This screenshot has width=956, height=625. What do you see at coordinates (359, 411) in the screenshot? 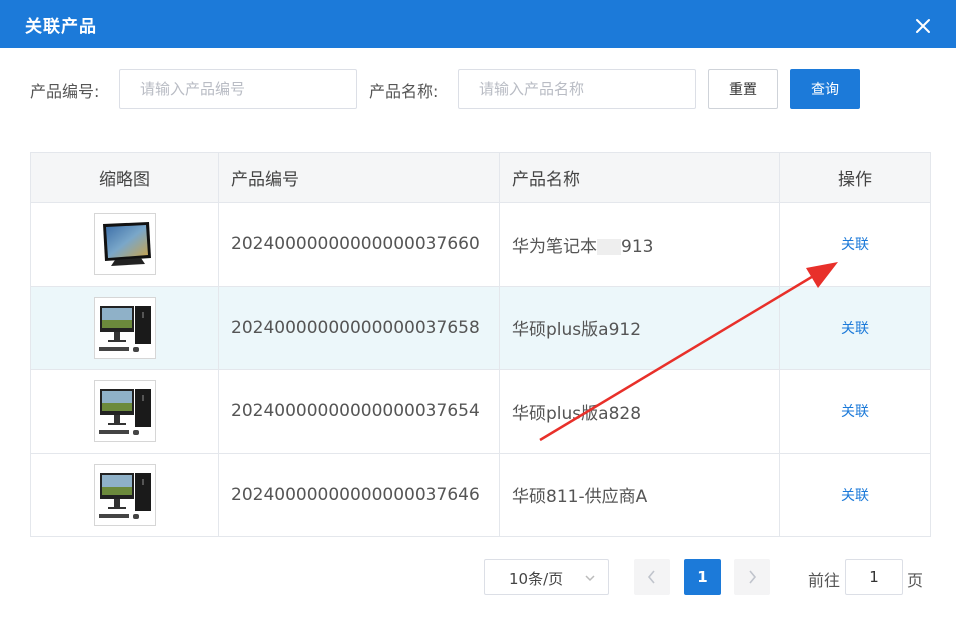
I see `product-code-cell: 20240000000000000037654` at bounding box center [359, 411].